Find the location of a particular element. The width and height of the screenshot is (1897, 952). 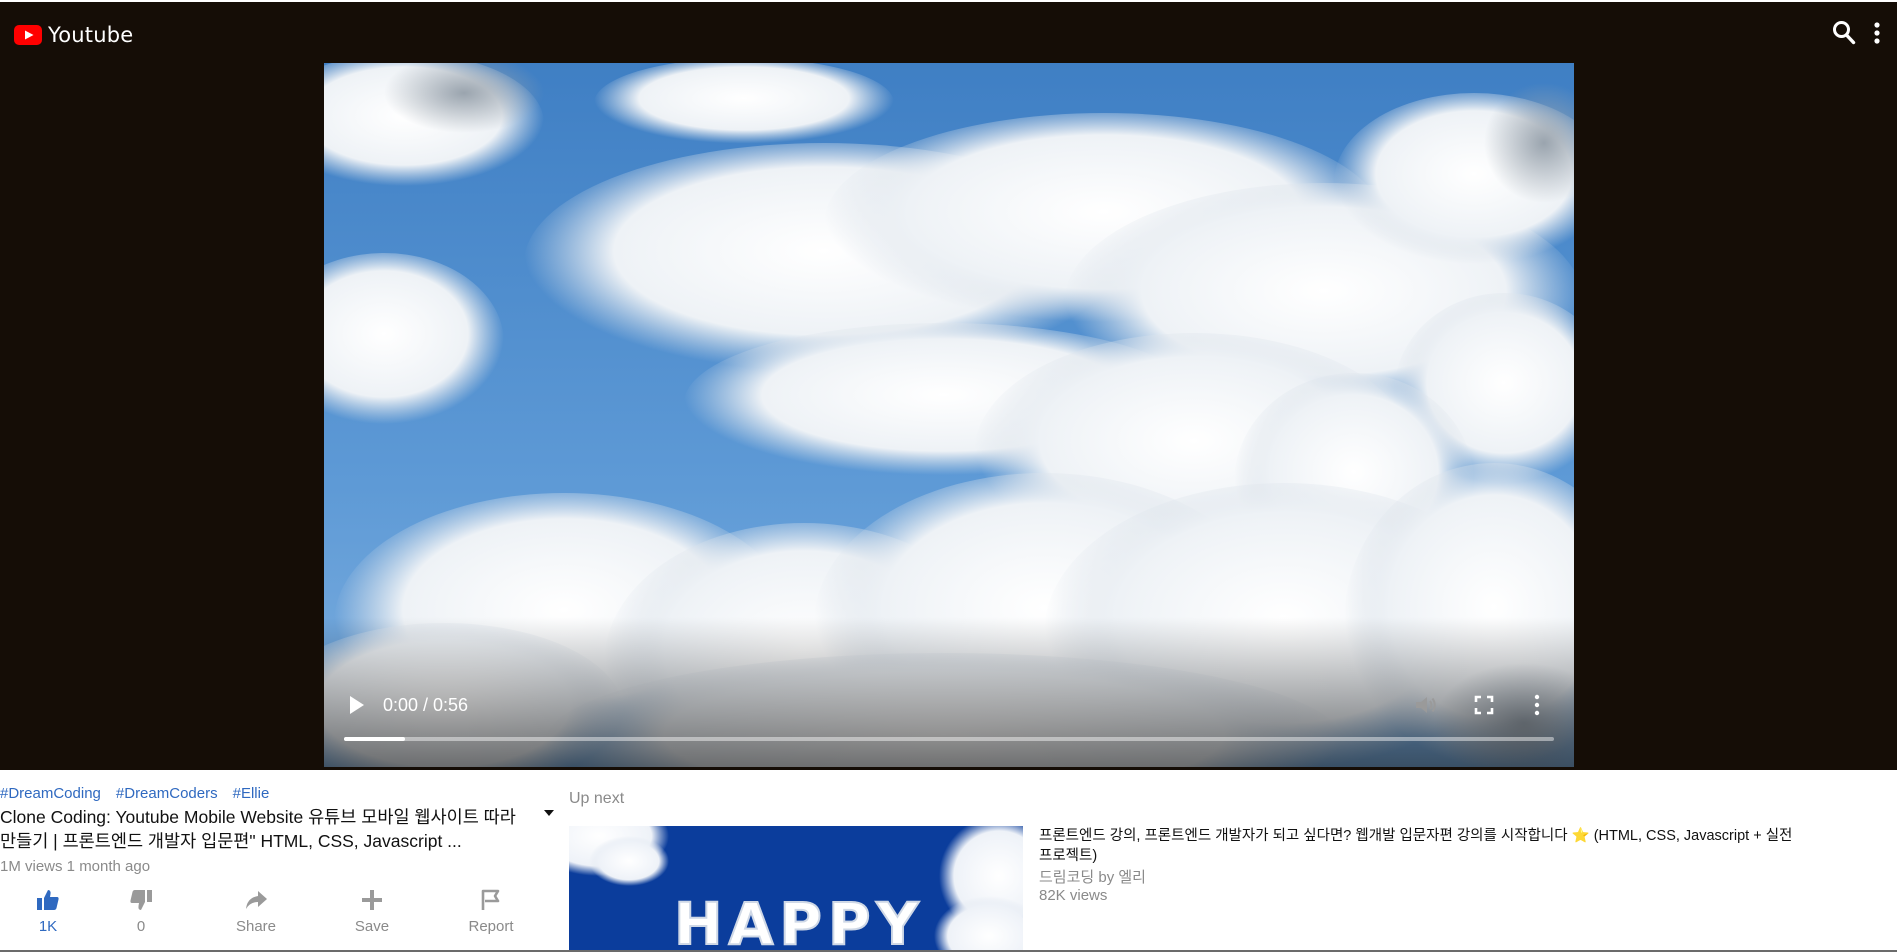

share-button: Share is located at coordinates (256, 918).